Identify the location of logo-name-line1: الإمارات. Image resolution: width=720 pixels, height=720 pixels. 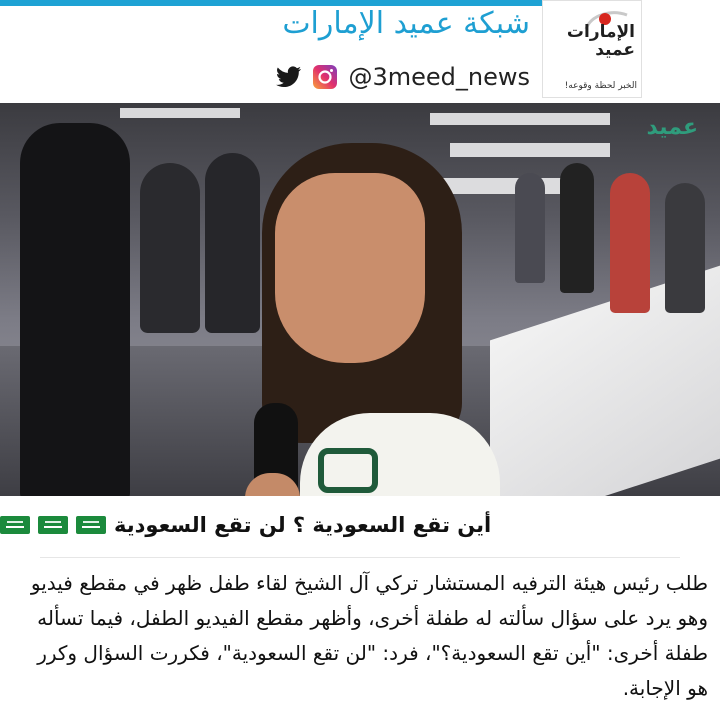
(600, 32).